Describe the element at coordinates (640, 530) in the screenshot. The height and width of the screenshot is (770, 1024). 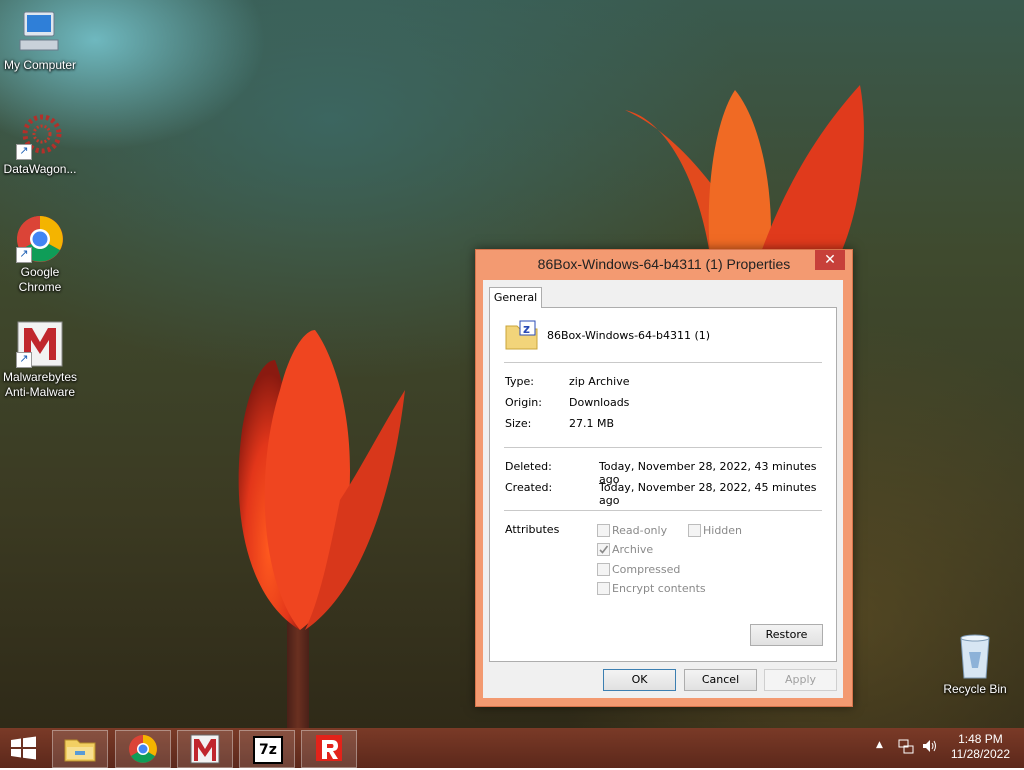
I see `readonly-label: Read-only` at that location.